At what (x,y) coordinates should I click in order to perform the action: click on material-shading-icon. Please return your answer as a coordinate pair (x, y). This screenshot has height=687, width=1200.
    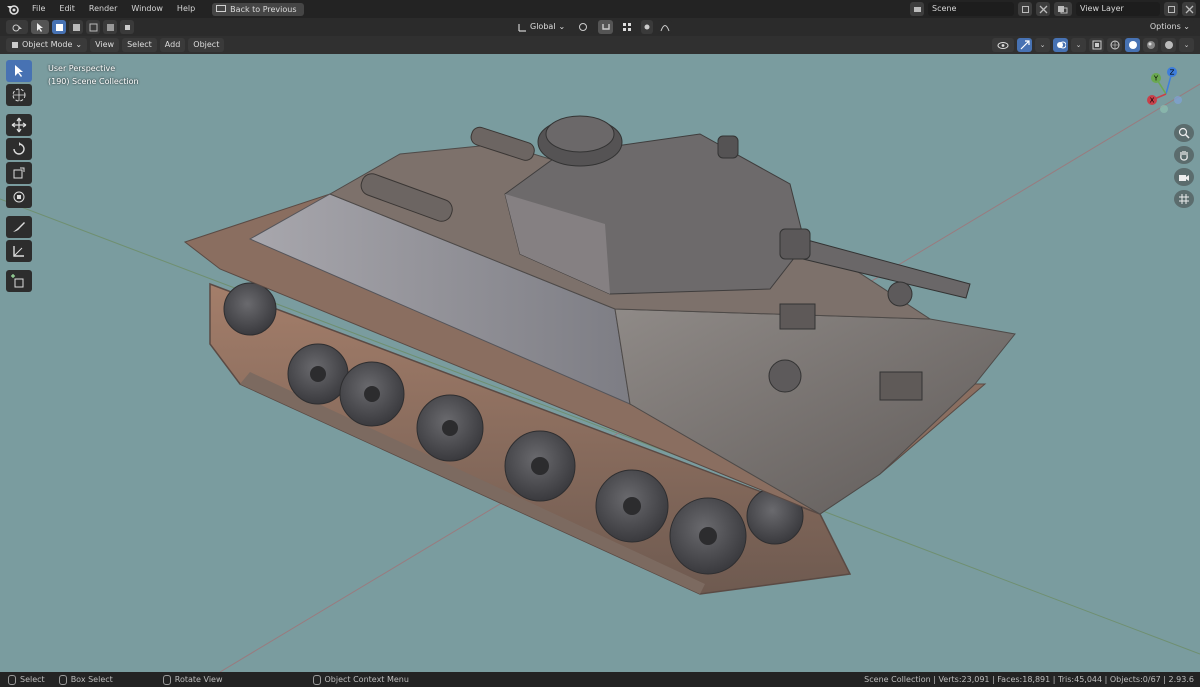
    Looking at the image, I should click on (1150, 45).